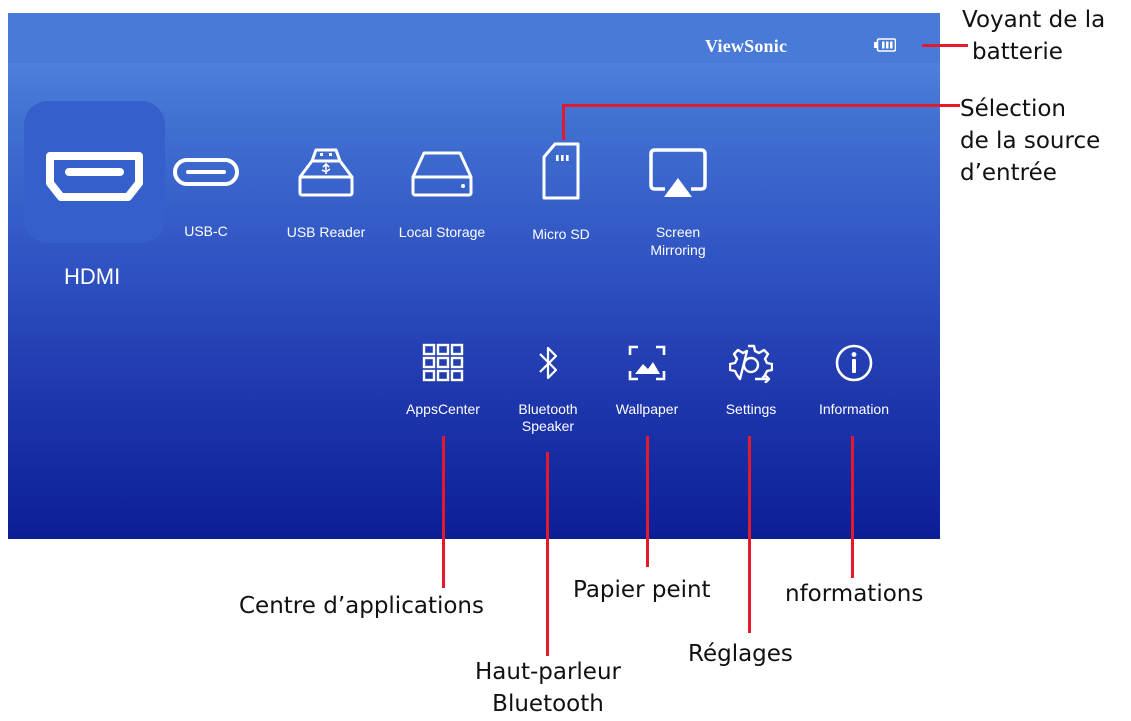  I want to click on annotation-battery-line2: batterie, so click(1017, 52).